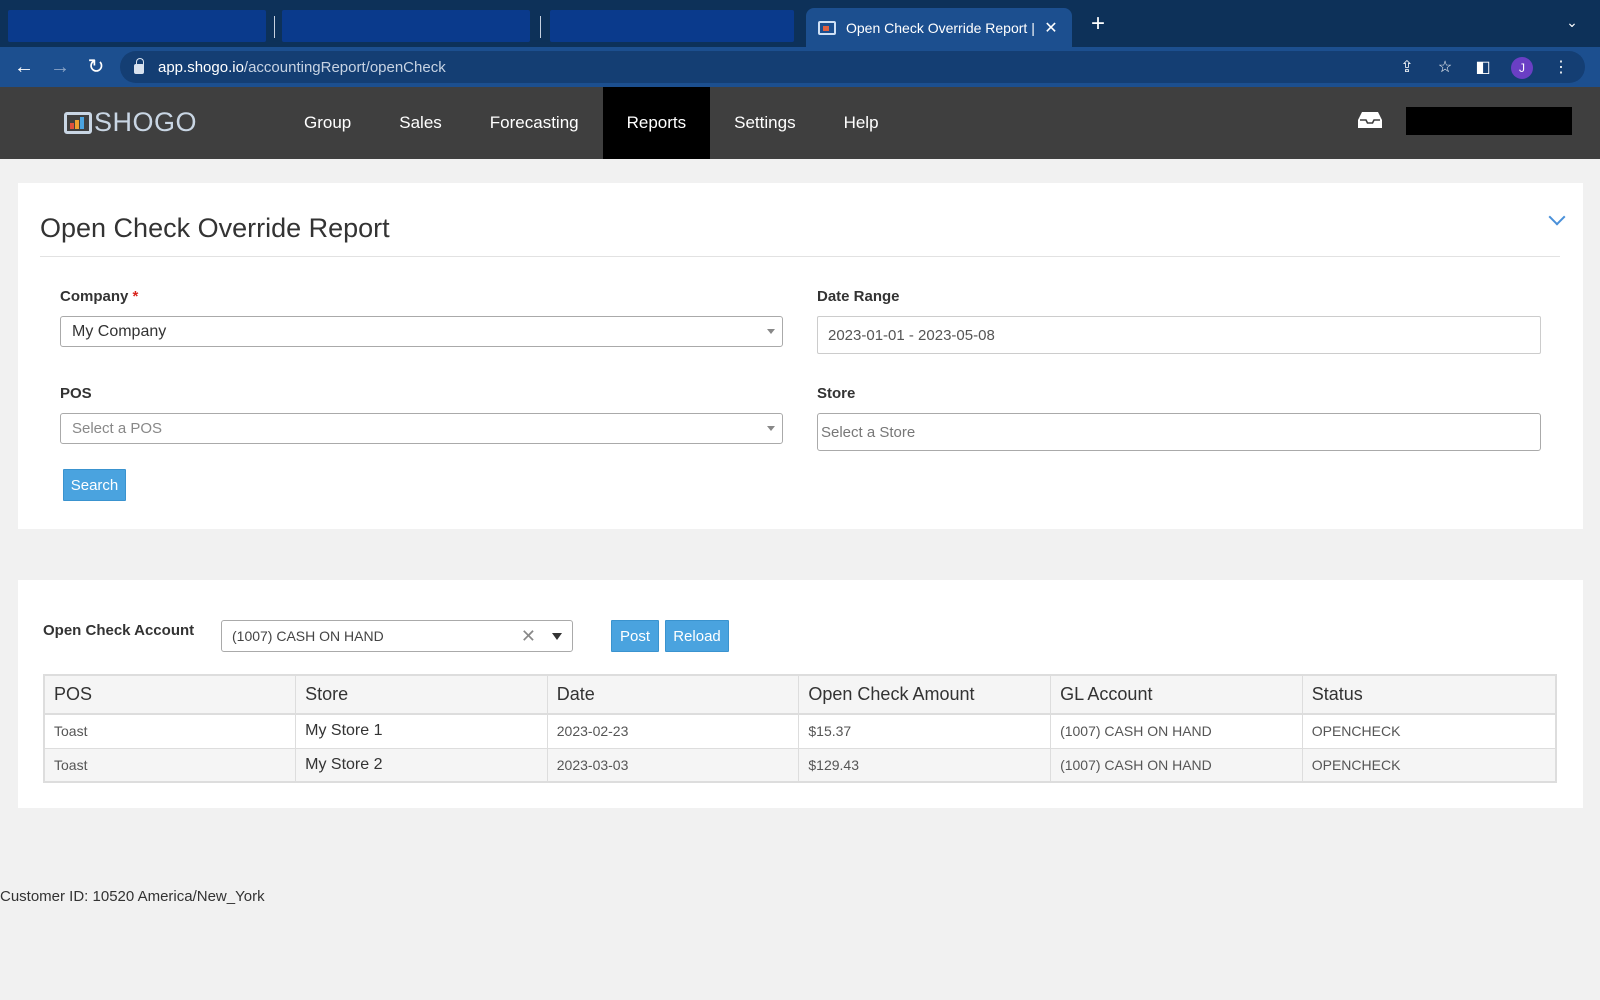  What do you see at coordinates (215, 228) in the screenshot?
I see `page-title: Open Check Override Report` at bounding box center [215, 228].